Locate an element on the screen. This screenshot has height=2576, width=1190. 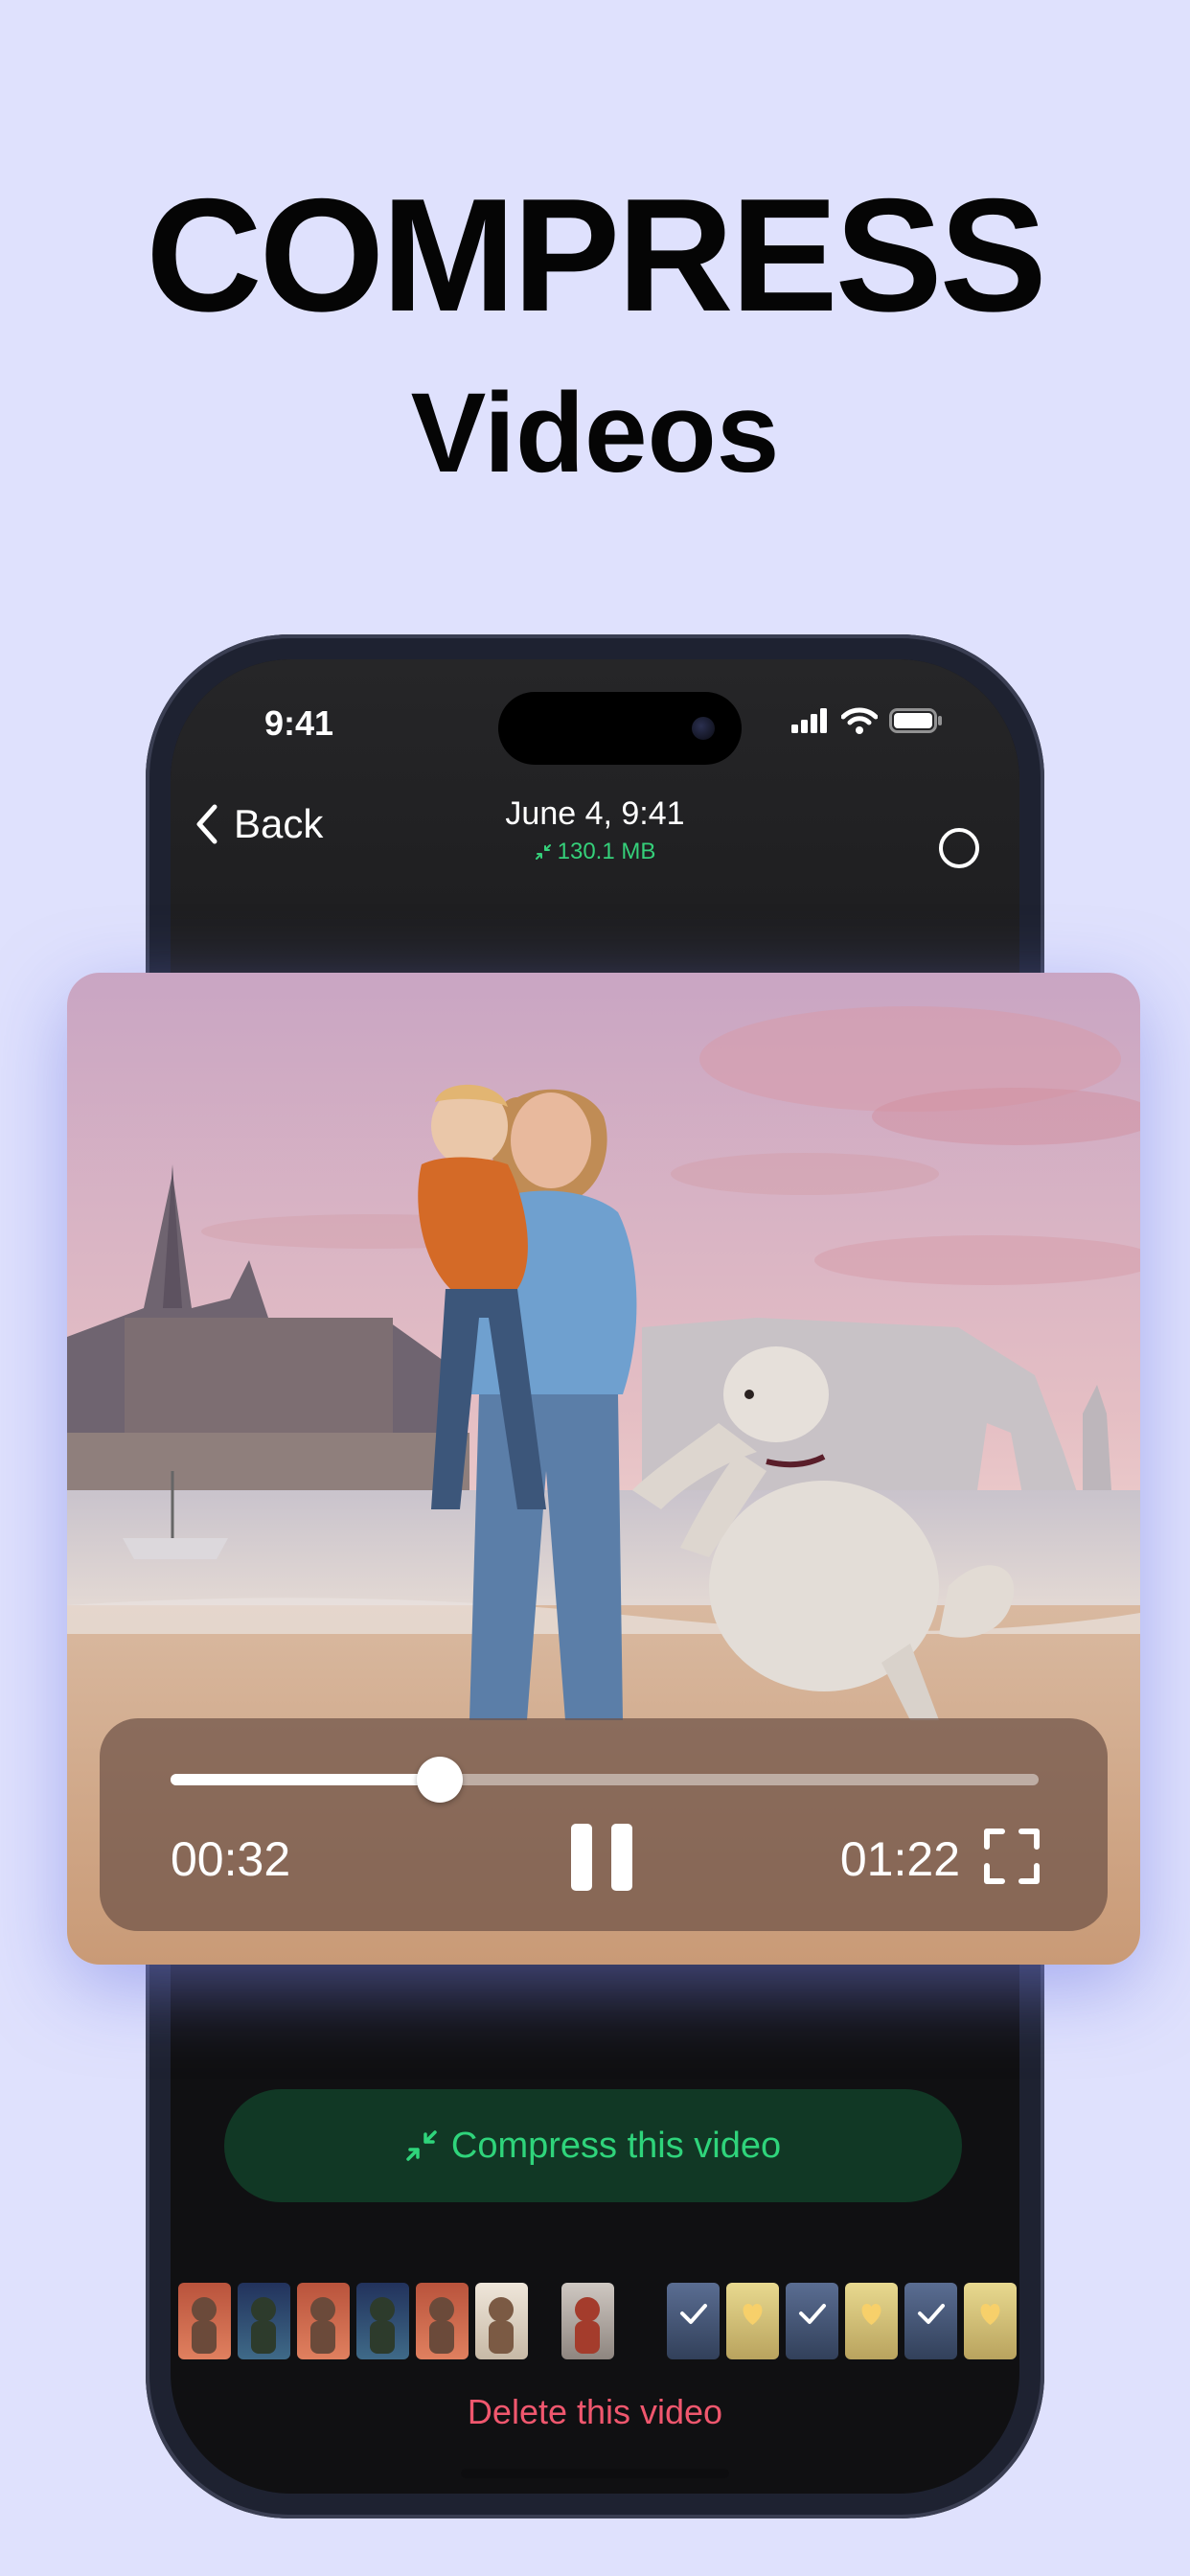
pause-button is located at coordinates (603, 1857).